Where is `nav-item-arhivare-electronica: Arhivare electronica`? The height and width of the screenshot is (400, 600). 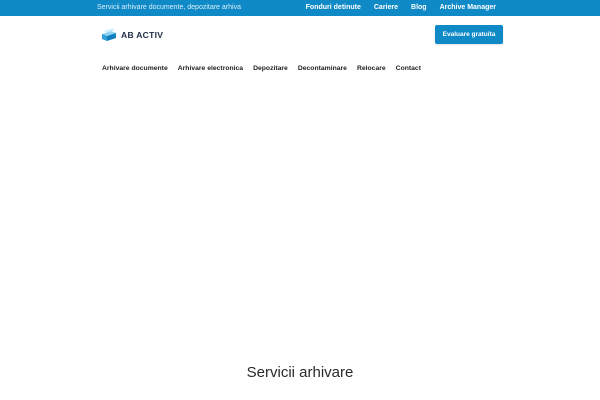 nav-item-arhivare-electronica: Arhivare electronica is located at coordinates (210, 69).